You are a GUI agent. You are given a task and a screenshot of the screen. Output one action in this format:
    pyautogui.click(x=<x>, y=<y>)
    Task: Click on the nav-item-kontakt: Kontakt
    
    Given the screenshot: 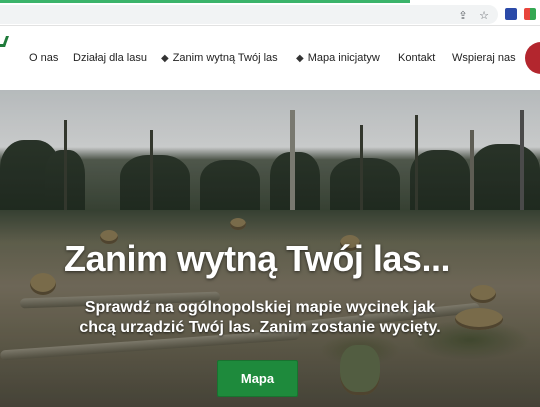 What is the action you would take?
    pyautogui.click(x=416, y=58)
    